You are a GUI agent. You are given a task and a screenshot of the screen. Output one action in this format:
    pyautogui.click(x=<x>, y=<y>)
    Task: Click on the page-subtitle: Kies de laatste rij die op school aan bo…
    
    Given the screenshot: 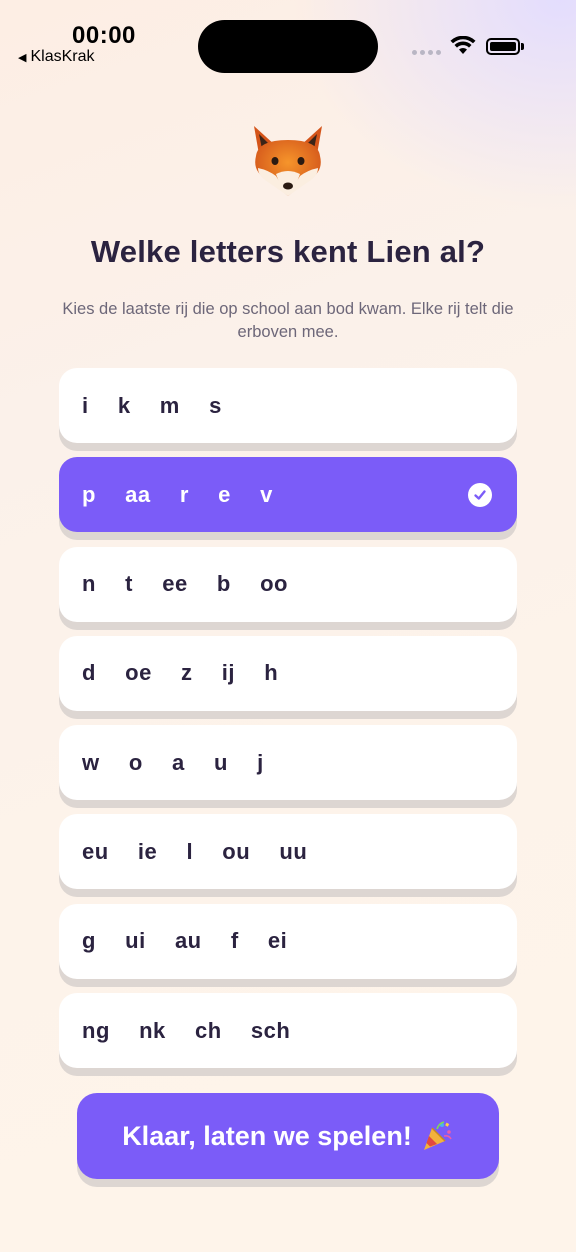 What is the action you would take?
    pyautogui.click(x=288, y=320)
    